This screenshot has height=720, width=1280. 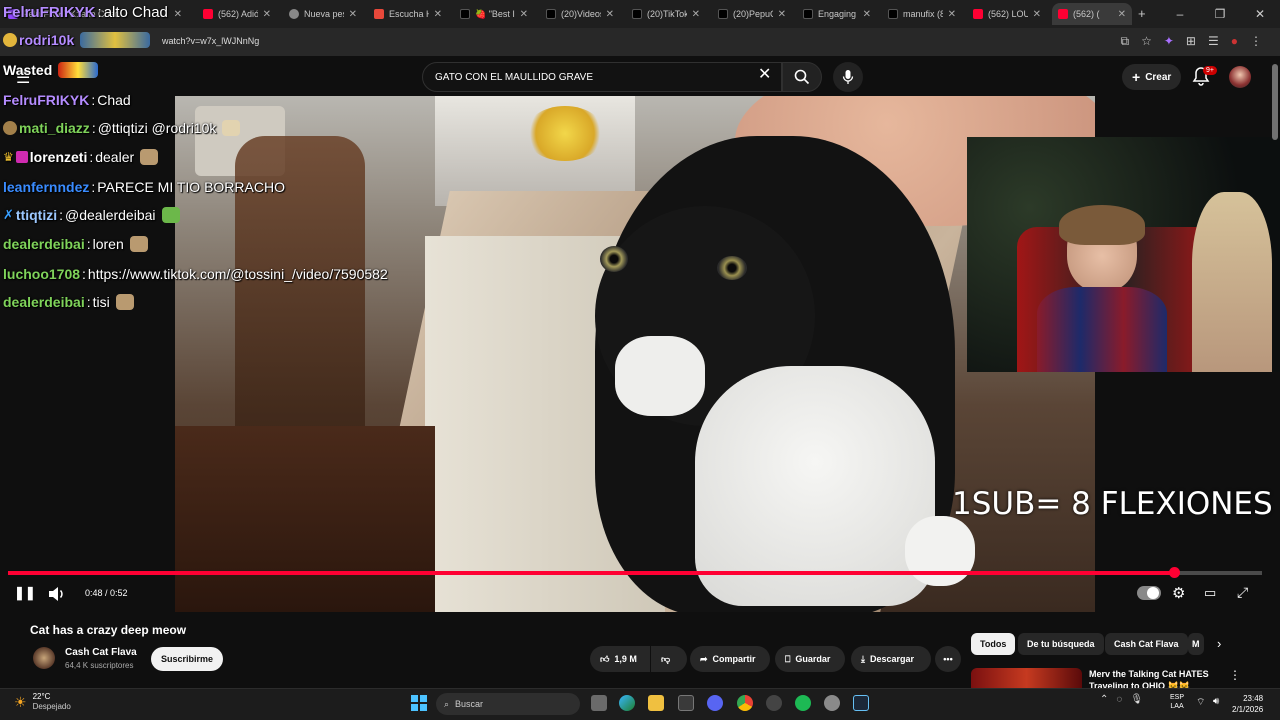 I want to click on clear-search-icon: ✕, so click(x=764, y=74).